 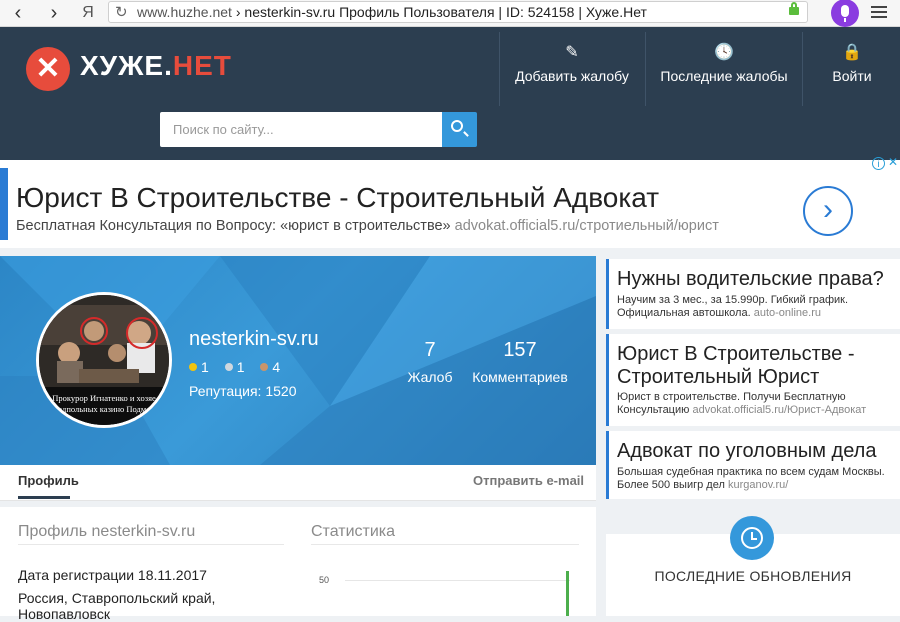 I want to click on logo-x-icon: ✕, so click(x=48, y=68).